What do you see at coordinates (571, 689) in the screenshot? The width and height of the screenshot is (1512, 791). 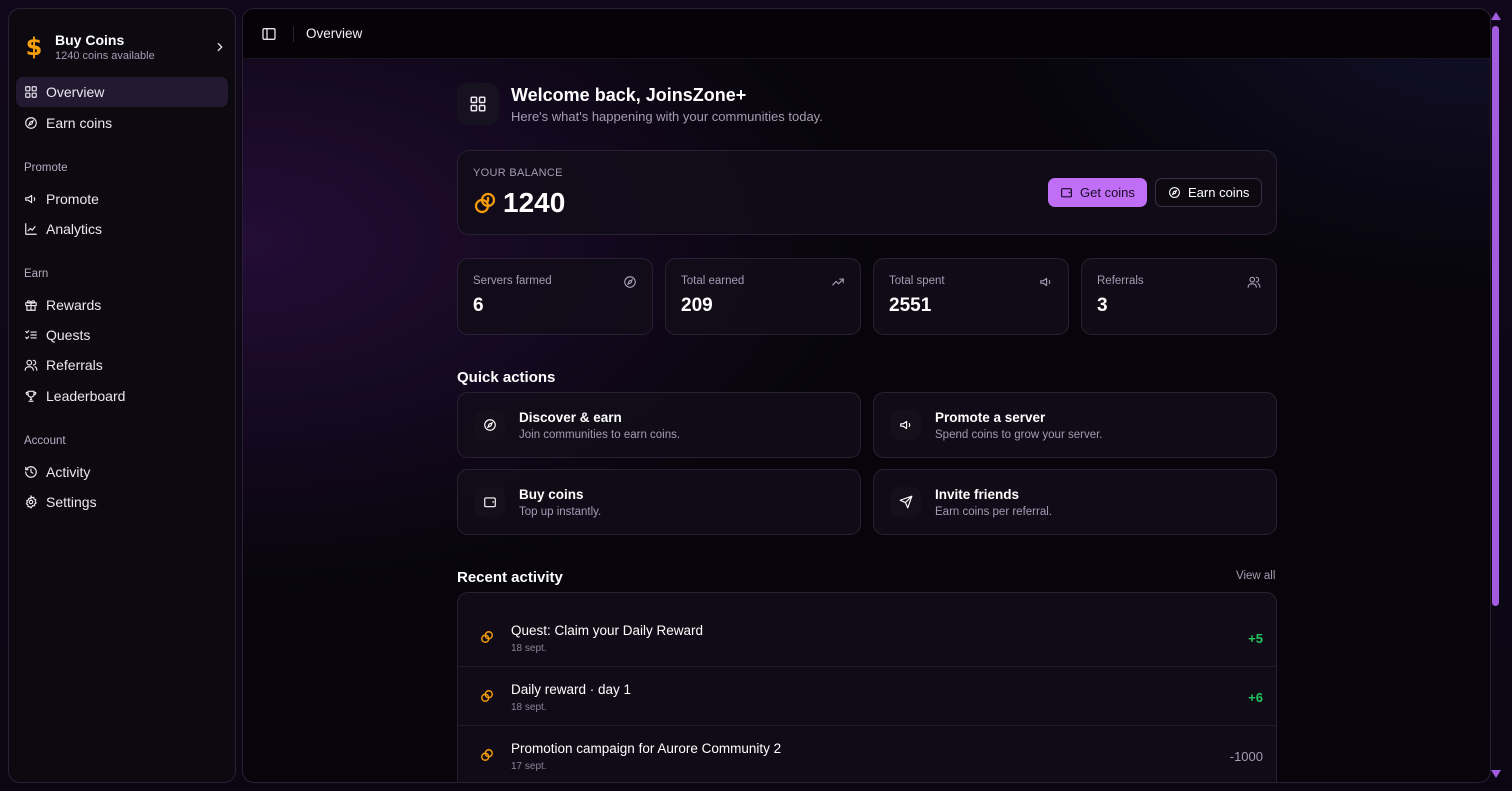 I see `activity-title: Daily reward · day 1` at bounding box center [571, 689].